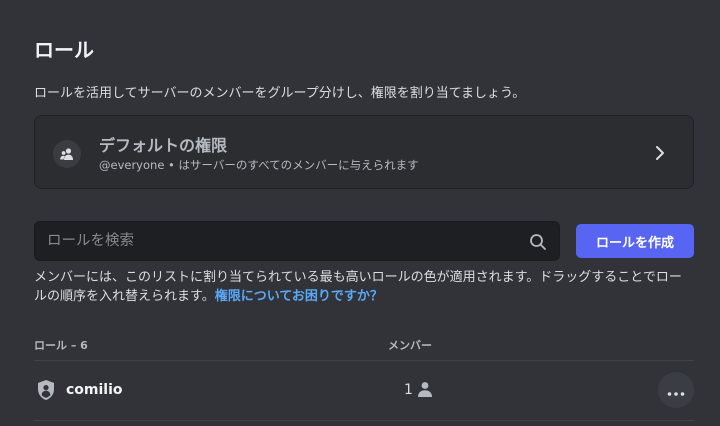  I want to click on more-horizontal-icon, so click(676, 390).